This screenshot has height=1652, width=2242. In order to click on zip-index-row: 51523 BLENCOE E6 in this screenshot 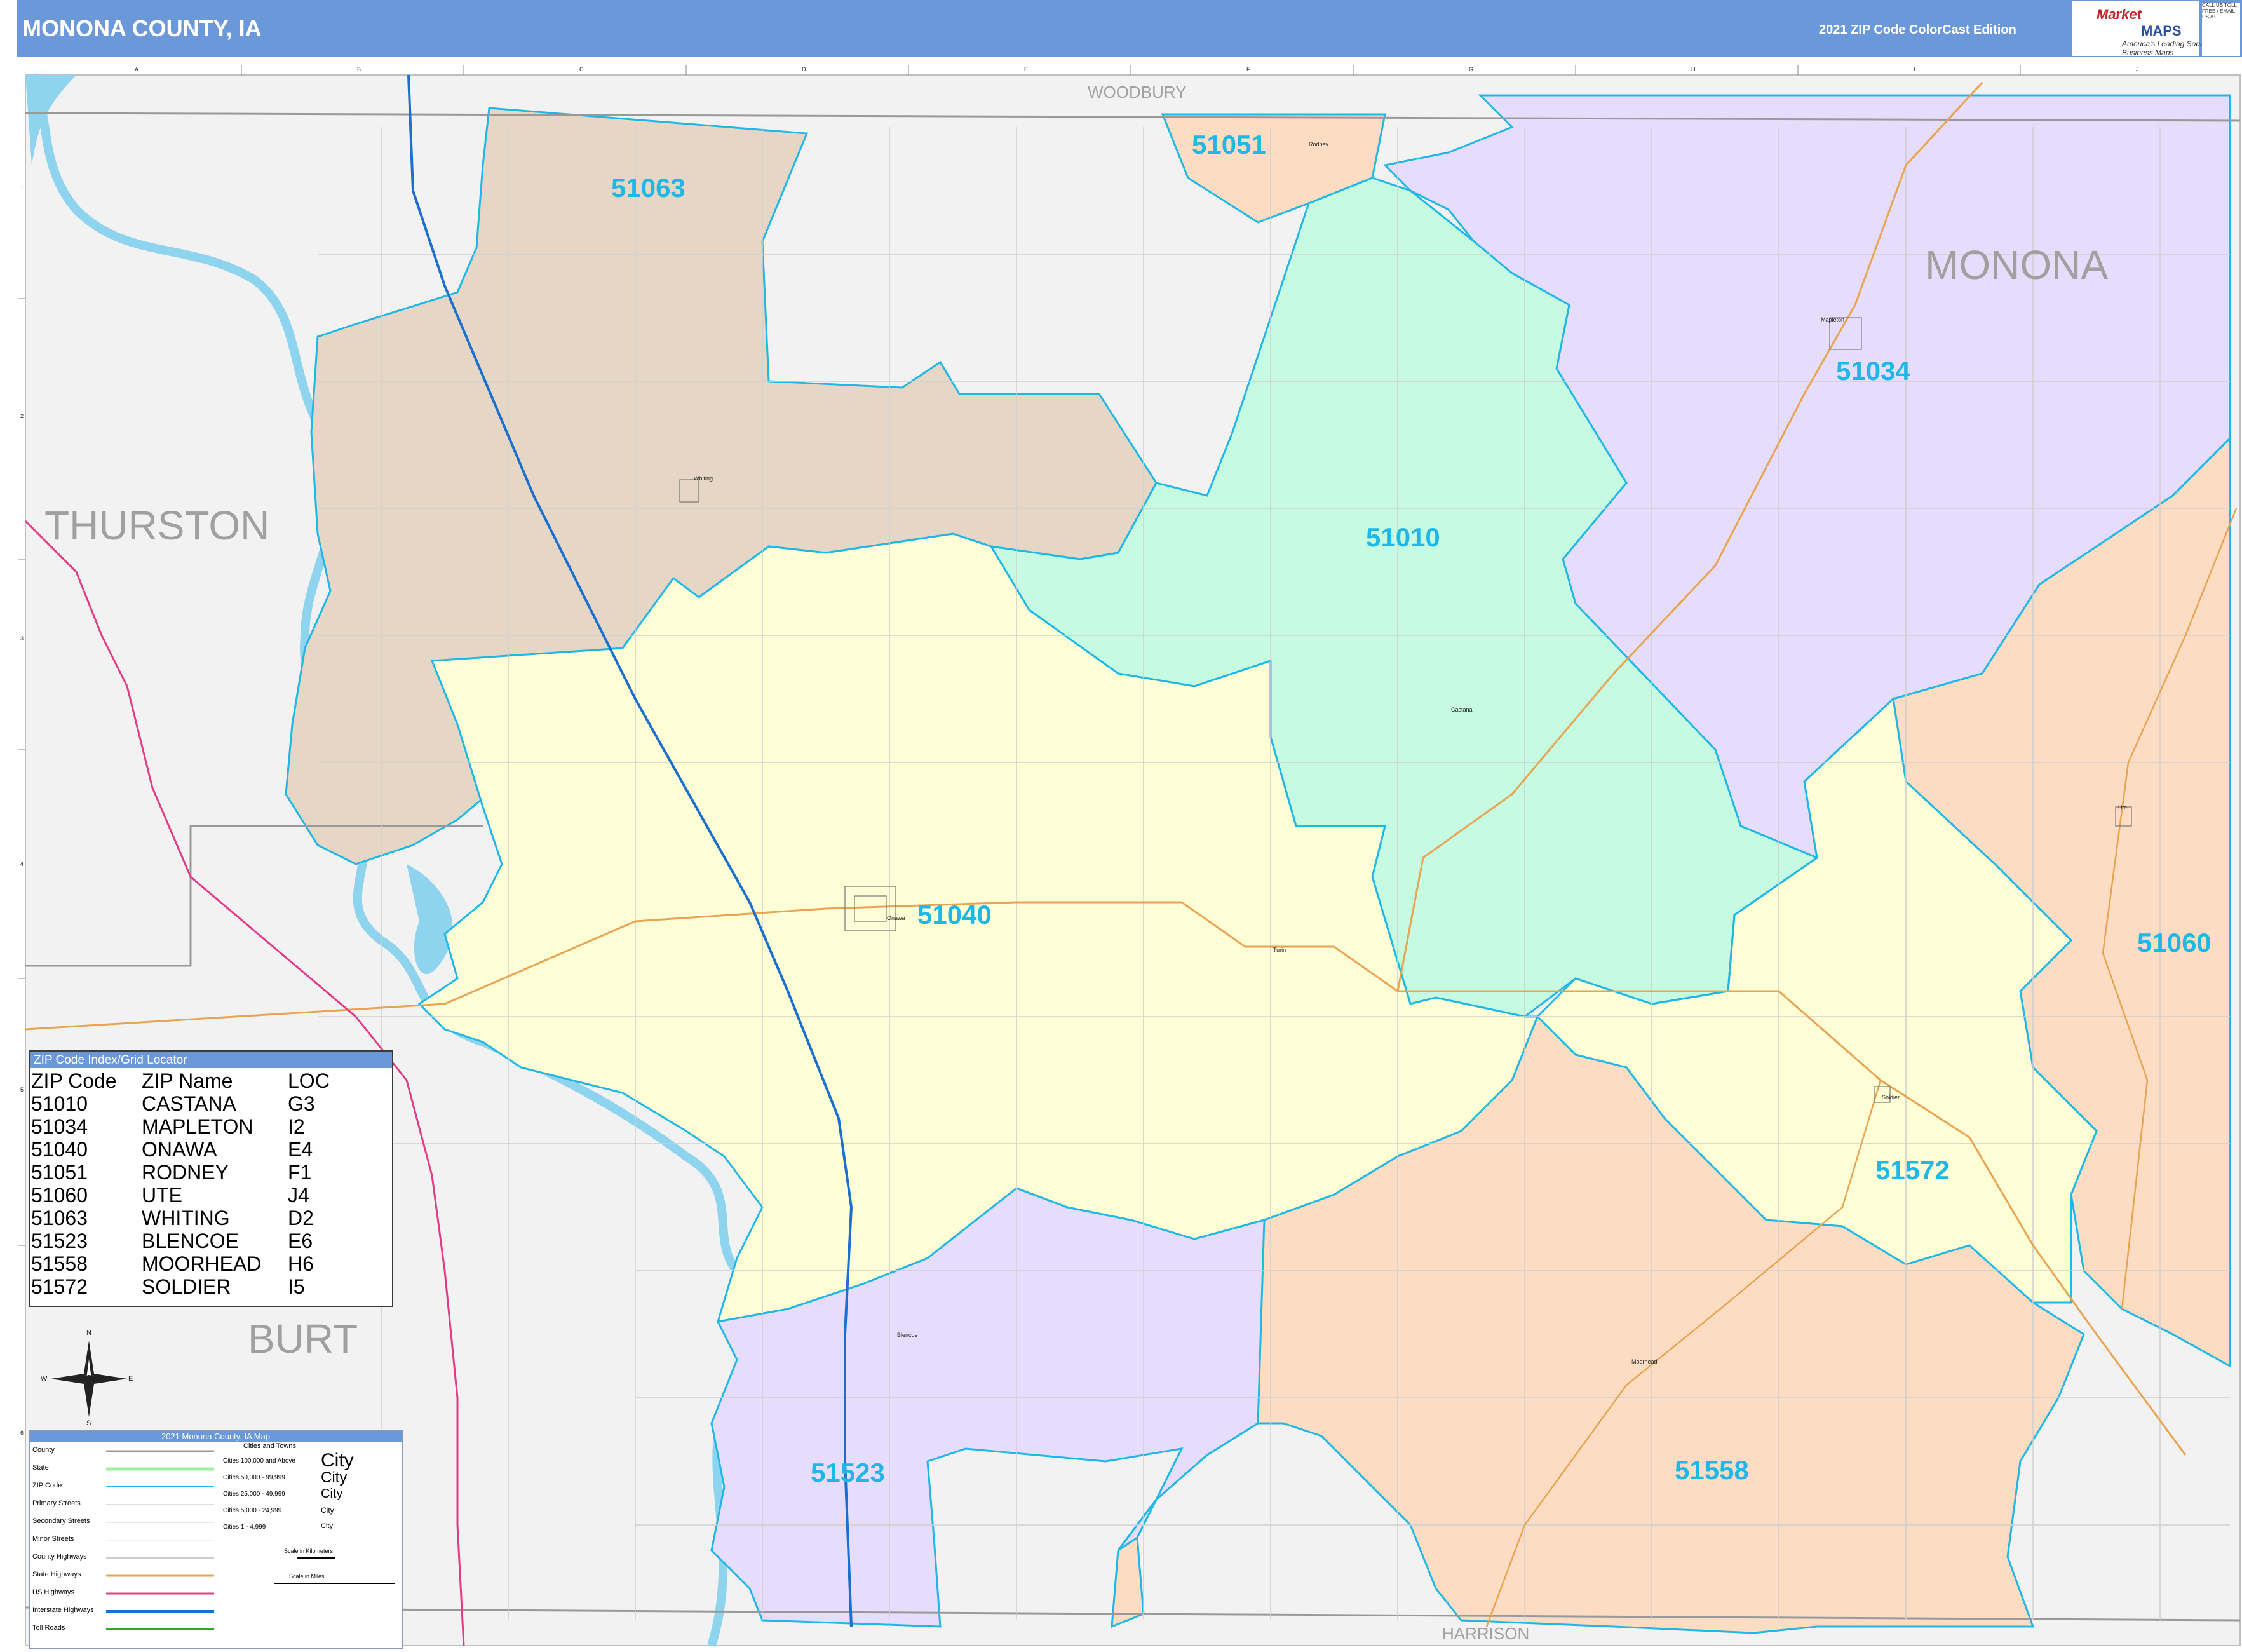, I will do `click(172, 1241)`.